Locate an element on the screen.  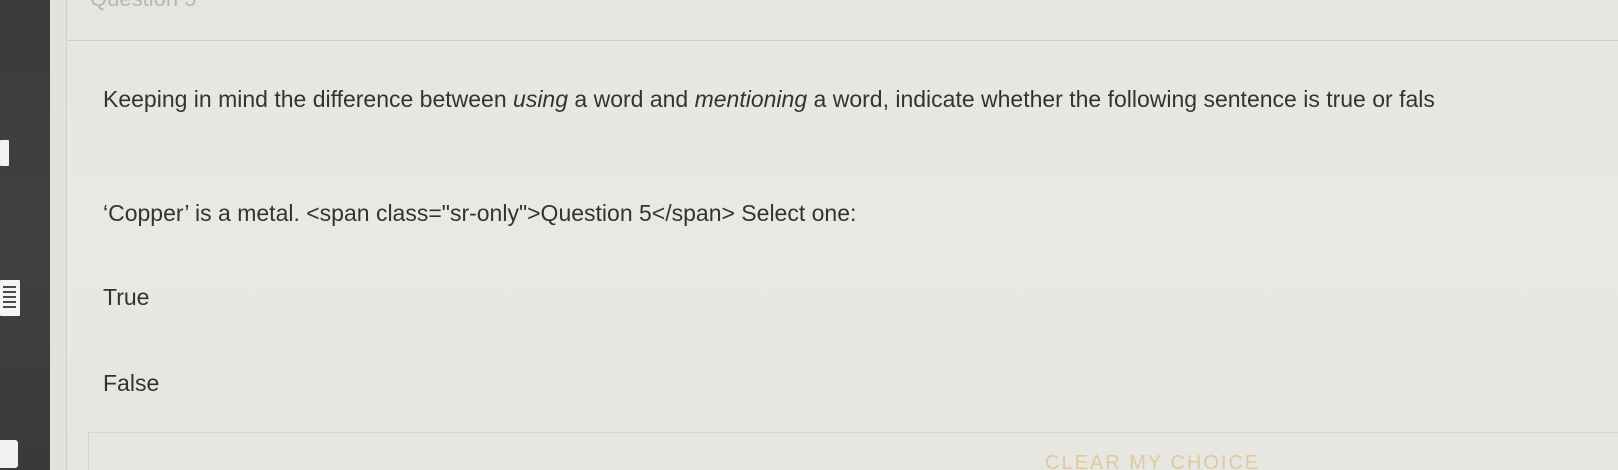
answer-footer is located at coordinates (853, 451).